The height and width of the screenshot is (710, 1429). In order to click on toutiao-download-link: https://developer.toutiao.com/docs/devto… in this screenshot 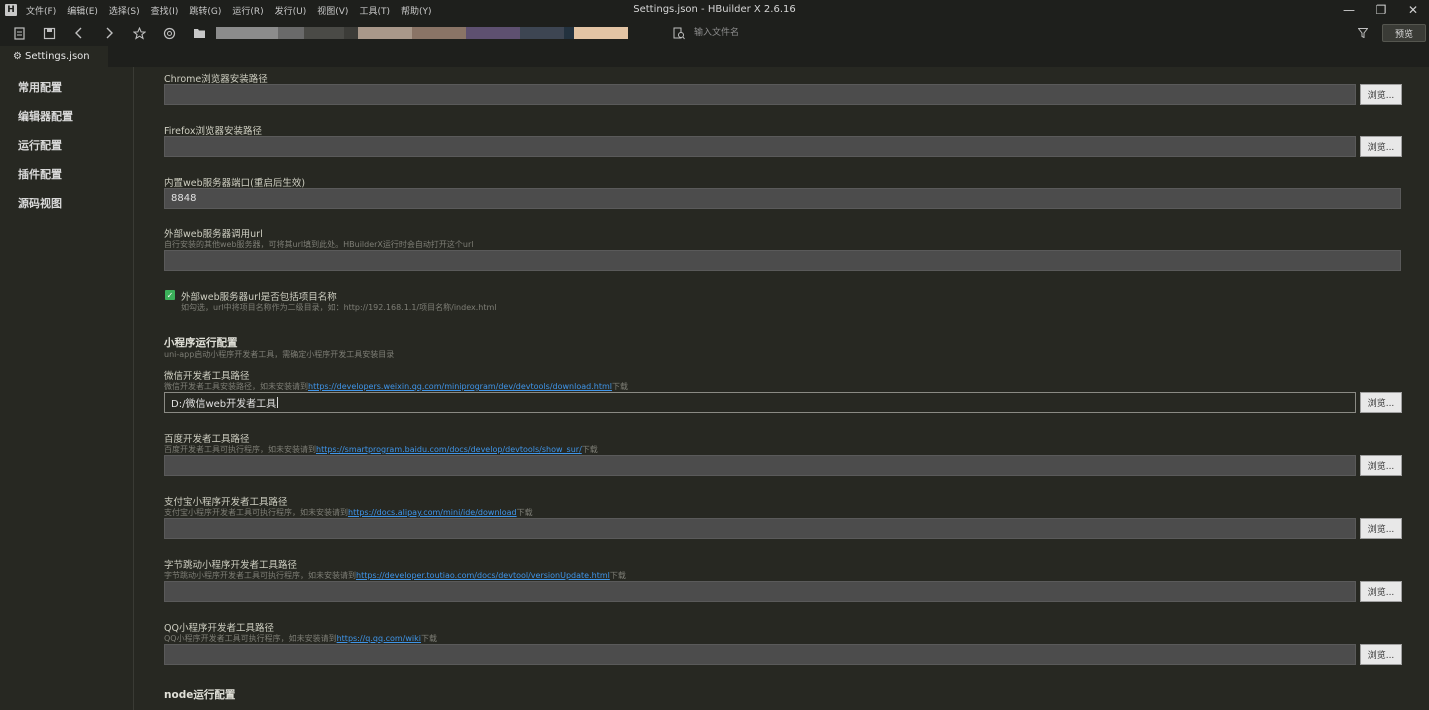, I will do `click(483, 575)`.